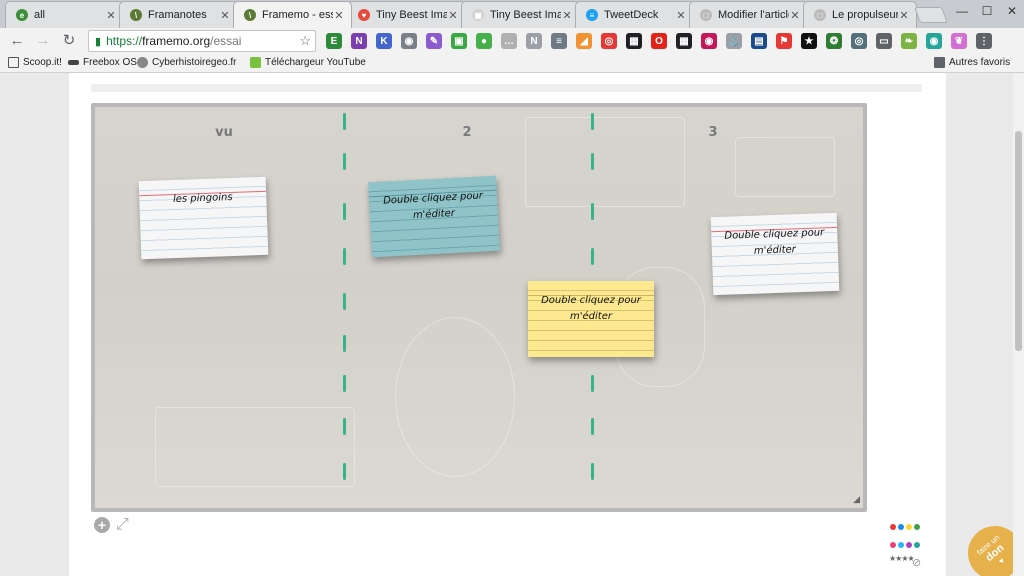  Describe the element at coordinates (931, 15) in the screenshot. I see `new-tab-button` at that location.